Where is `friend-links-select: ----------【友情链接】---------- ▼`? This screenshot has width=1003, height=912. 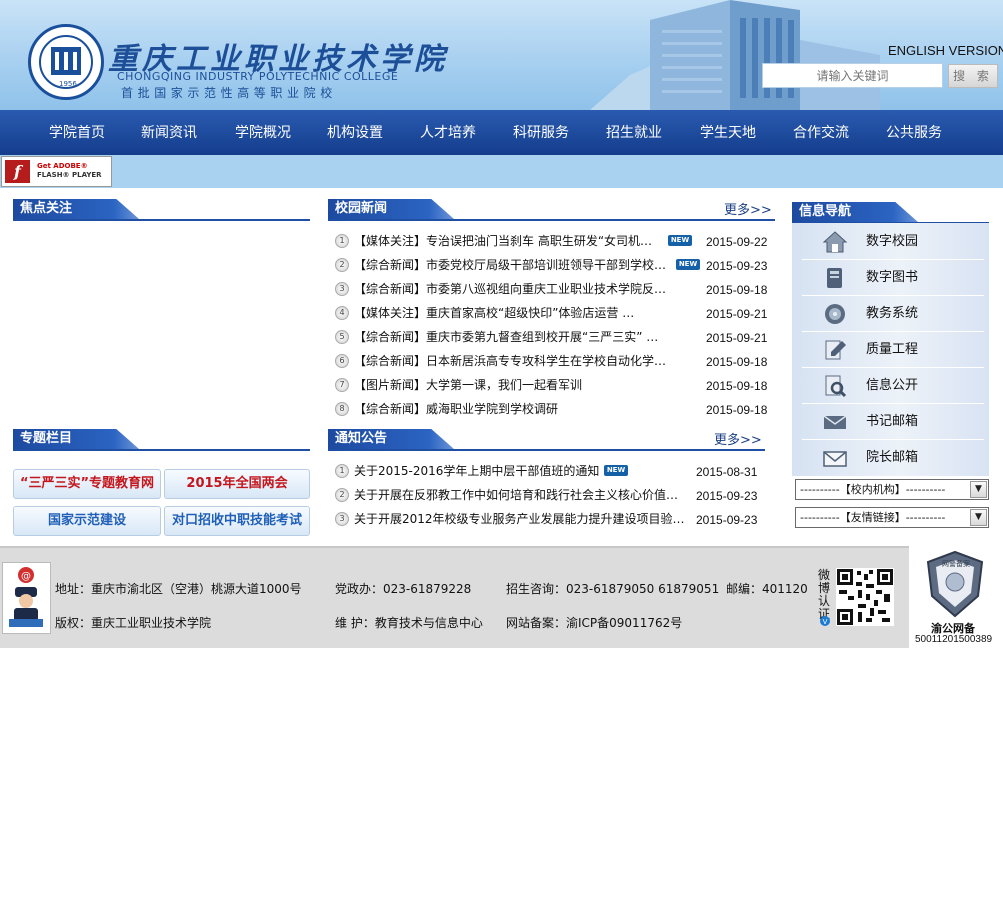 friend-links-select: ----------【友情链接】---------- ▼ is located at coordinates (892, 517).